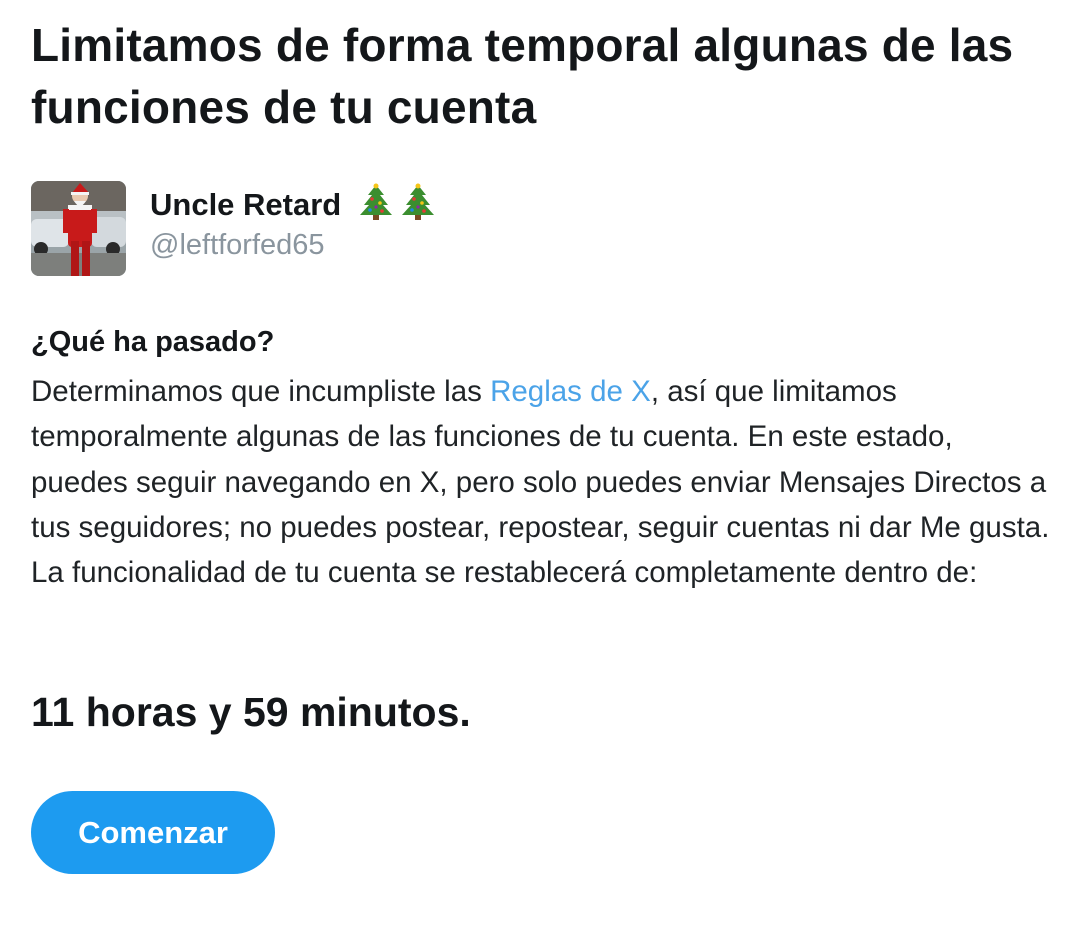 This screenshot has width=1080, height=932. I want to click on account-name-text: Uncle Retard, so click(246, 204).